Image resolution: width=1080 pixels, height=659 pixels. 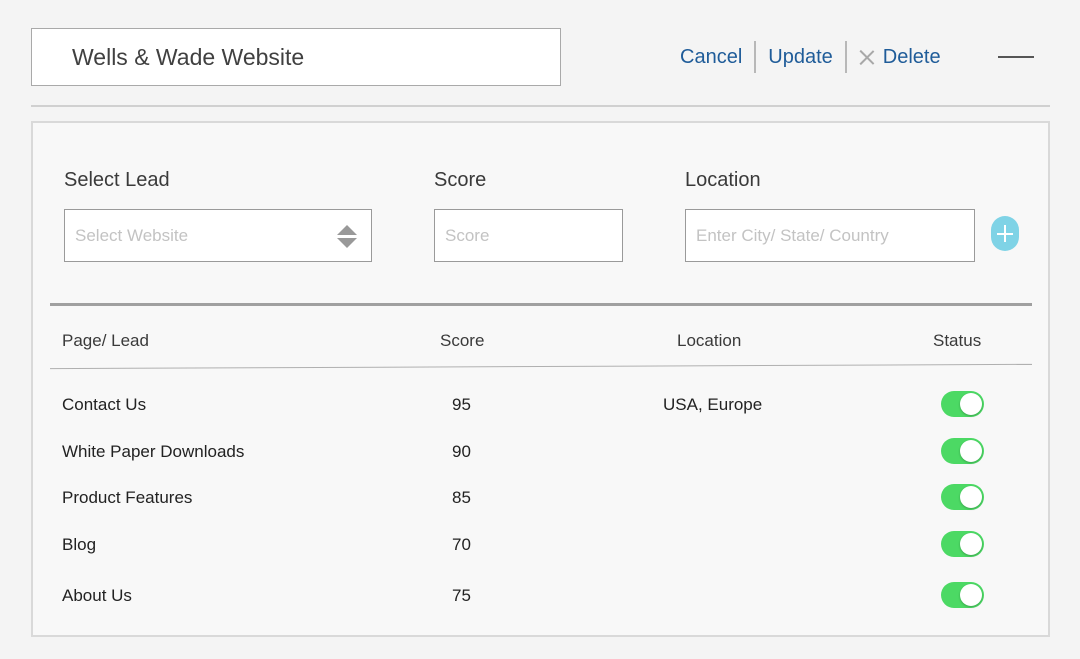 I want to click on row-location: USA, Europe, so click(x=713, y=404).